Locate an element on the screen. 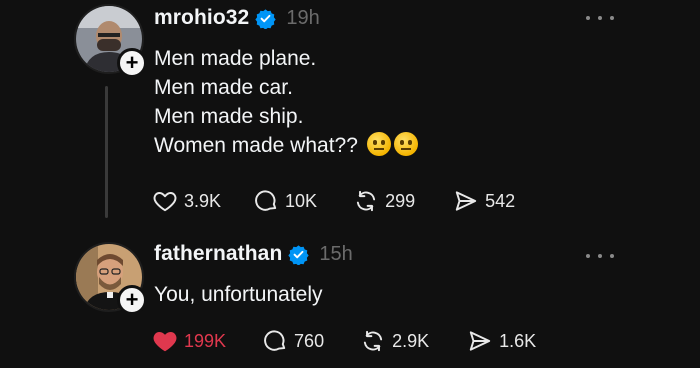  post-line: You, unfortunately is located at coordinates (238, 294).